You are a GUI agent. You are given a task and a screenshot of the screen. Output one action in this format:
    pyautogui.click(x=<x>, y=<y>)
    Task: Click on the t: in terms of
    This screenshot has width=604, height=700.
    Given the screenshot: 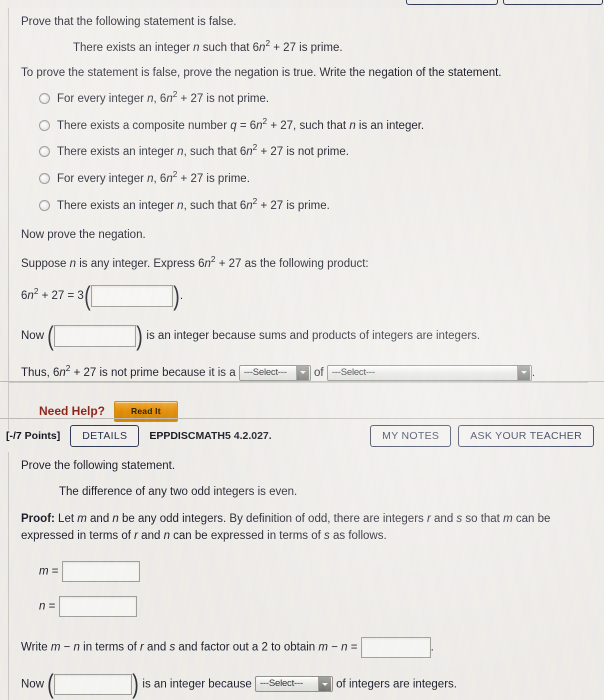 What is the action you would take?
    pyautogui.click(x=110, y=647)
    